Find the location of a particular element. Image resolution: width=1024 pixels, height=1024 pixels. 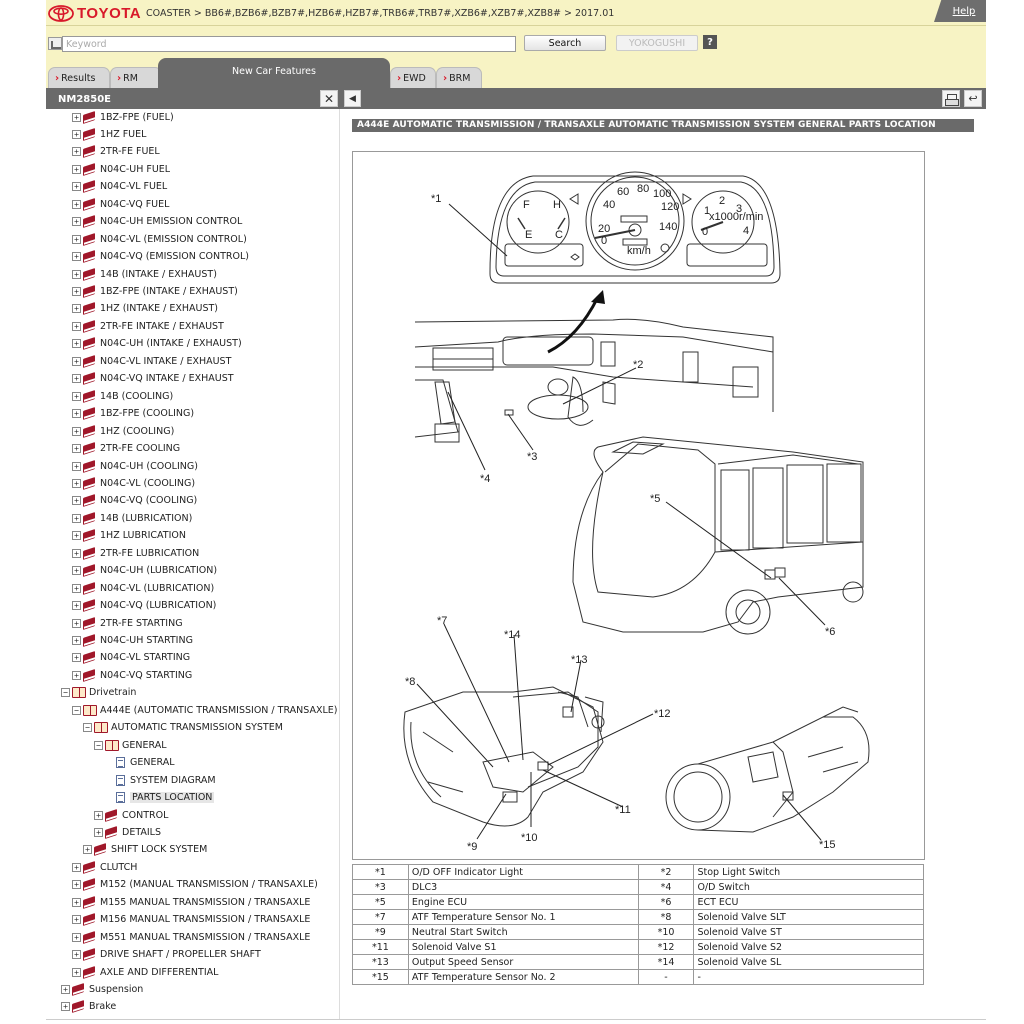

tree-item: + SHIFT LOCK SYSTEM is located at coordinates (145, 850).